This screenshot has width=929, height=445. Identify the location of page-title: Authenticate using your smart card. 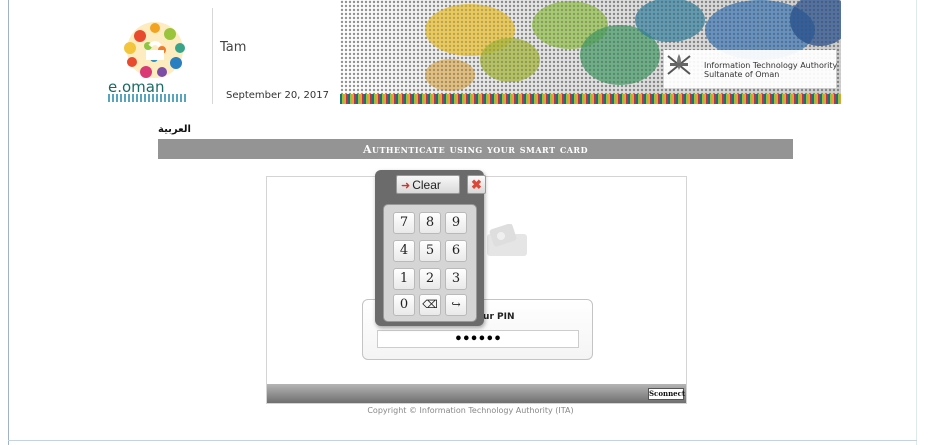
(475, 149).